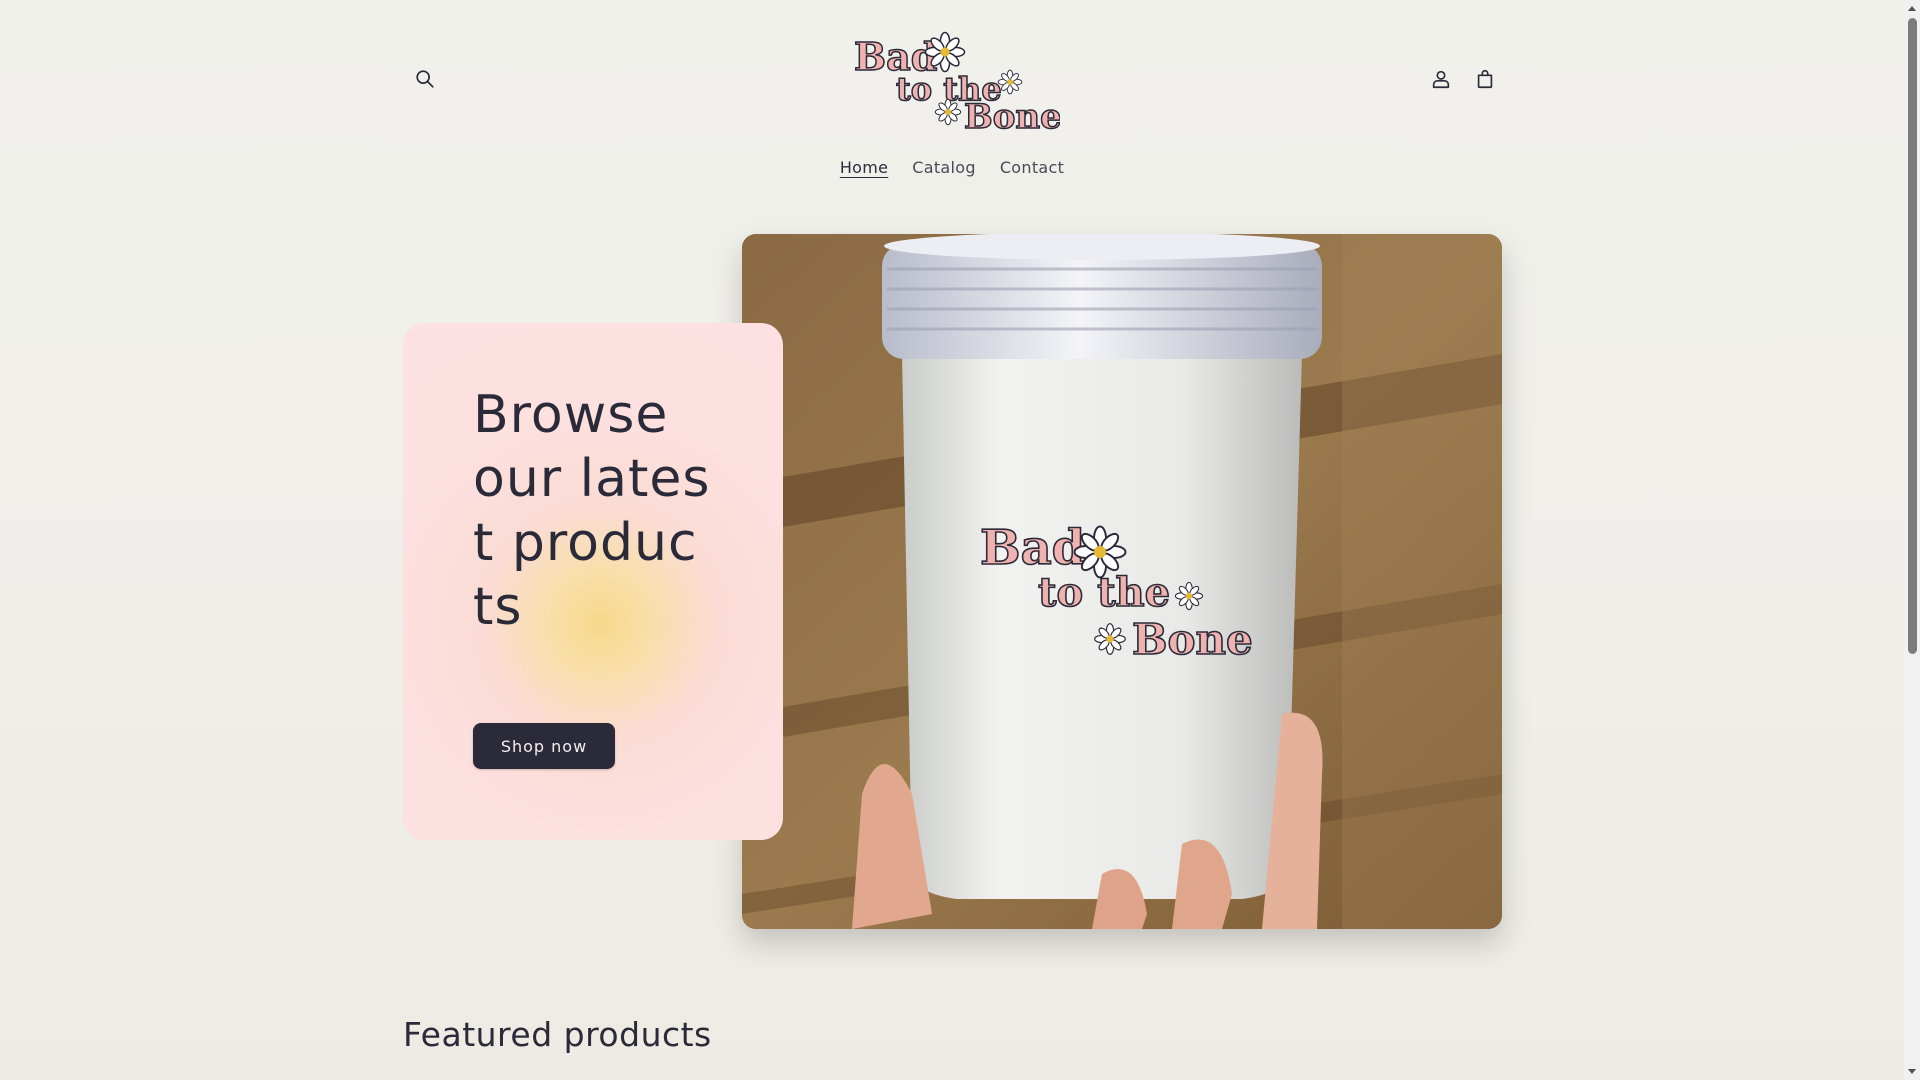  I want to click on user-icon, so click(1441, 79).